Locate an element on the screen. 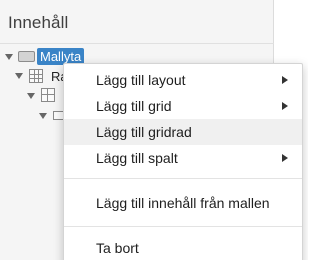 The image size is (320, 260). menu-item-add-grid-row: Lägg till gridrad is located at coordinates (183, 132).